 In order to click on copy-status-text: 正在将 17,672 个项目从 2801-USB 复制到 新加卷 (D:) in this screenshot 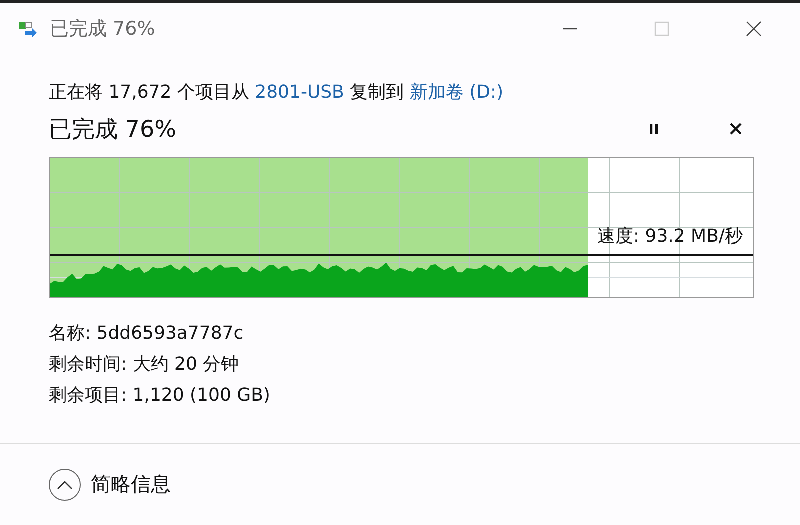, I will do `click(277, 93)`.